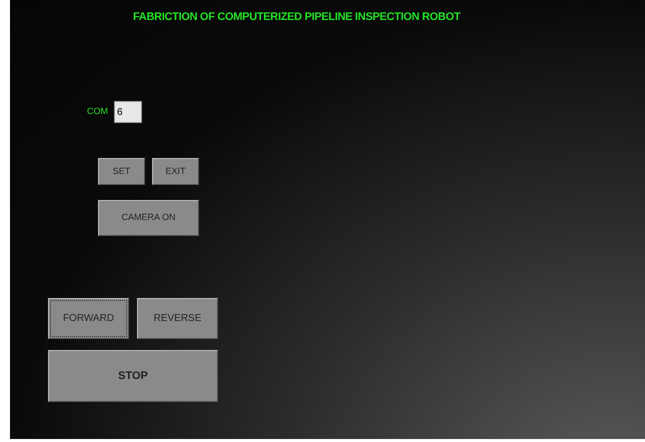 The image size is (645, 442). I want to click on stop-button: STOP, so click(133, 376).